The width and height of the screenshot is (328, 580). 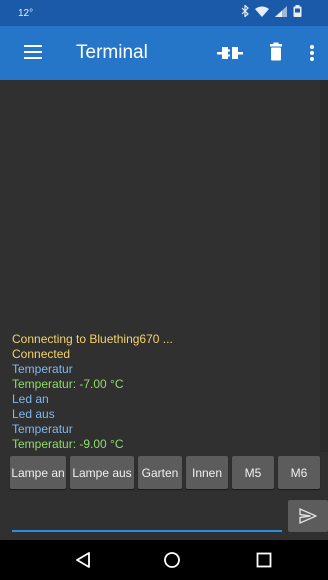 I want to click on overflow-menu-icon, so click(x=312, y=53).